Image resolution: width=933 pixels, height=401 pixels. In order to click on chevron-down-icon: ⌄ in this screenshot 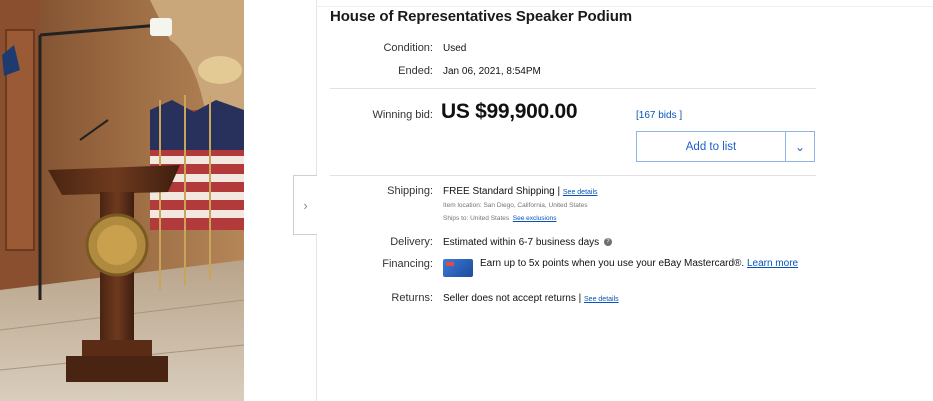, I will do `click(800, 146)`.